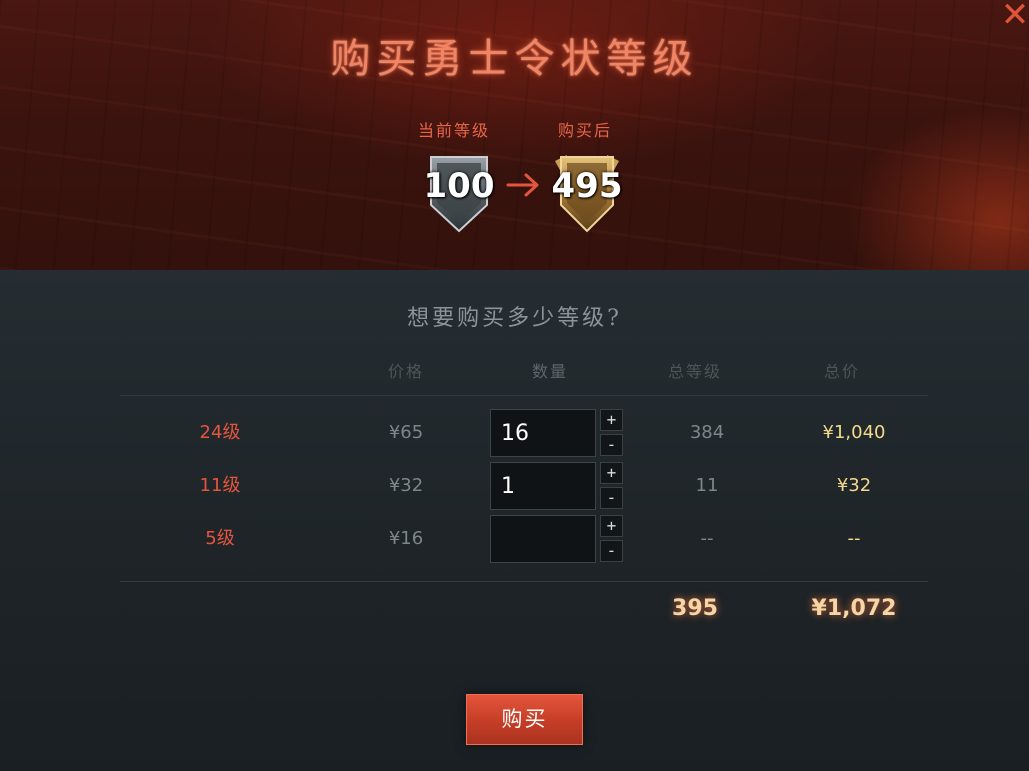  Describe the element at coordinates (406, 538) in the screenshot. I see `row-price: ¥16` at that location.